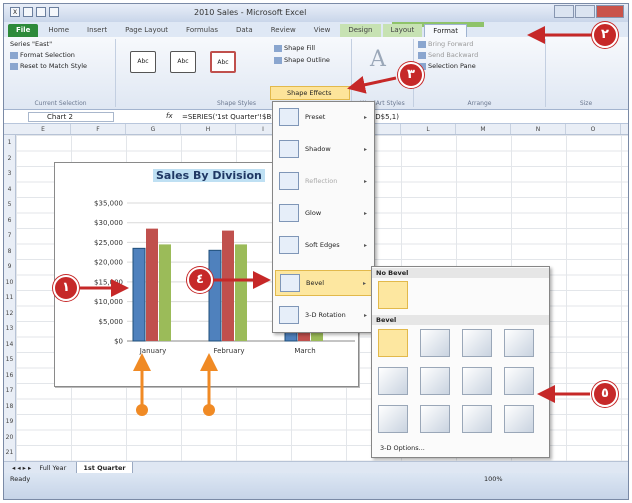 This screenshot has width=632, height=503. I want to click on column-header: E, so click(43, 129).